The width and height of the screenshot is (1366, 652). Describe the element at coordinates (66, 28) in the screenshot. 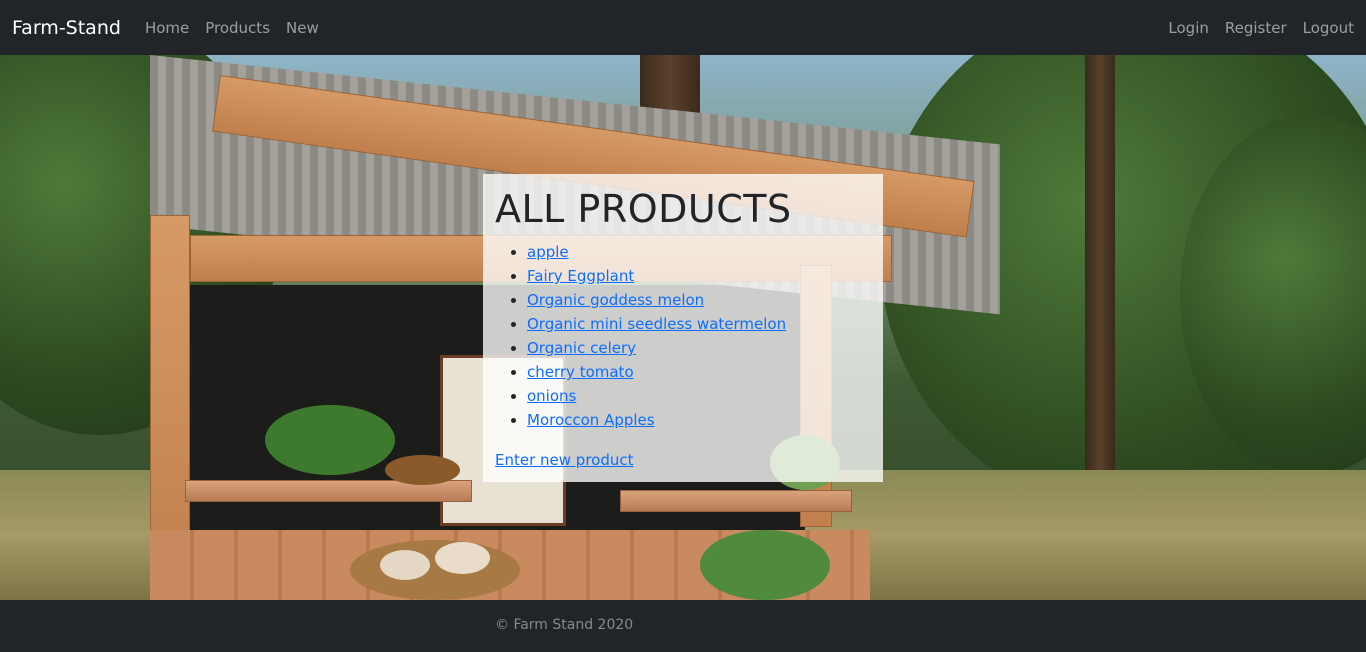

I see `brand-link: Farm-Stand` at that location.